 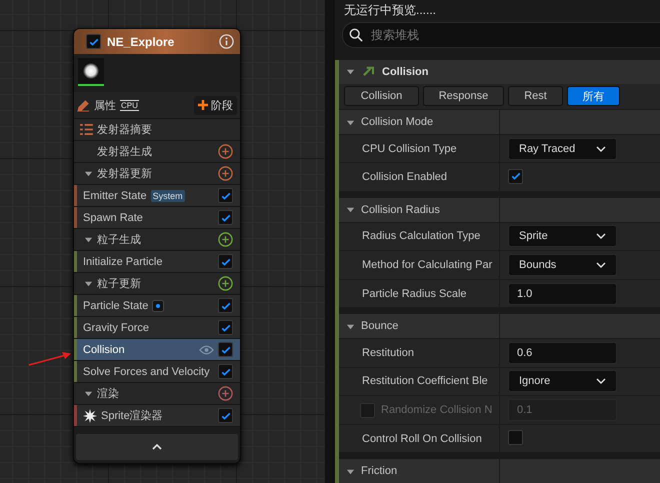 I want to click on number-field: 0.6, so click(x=562, y=353).